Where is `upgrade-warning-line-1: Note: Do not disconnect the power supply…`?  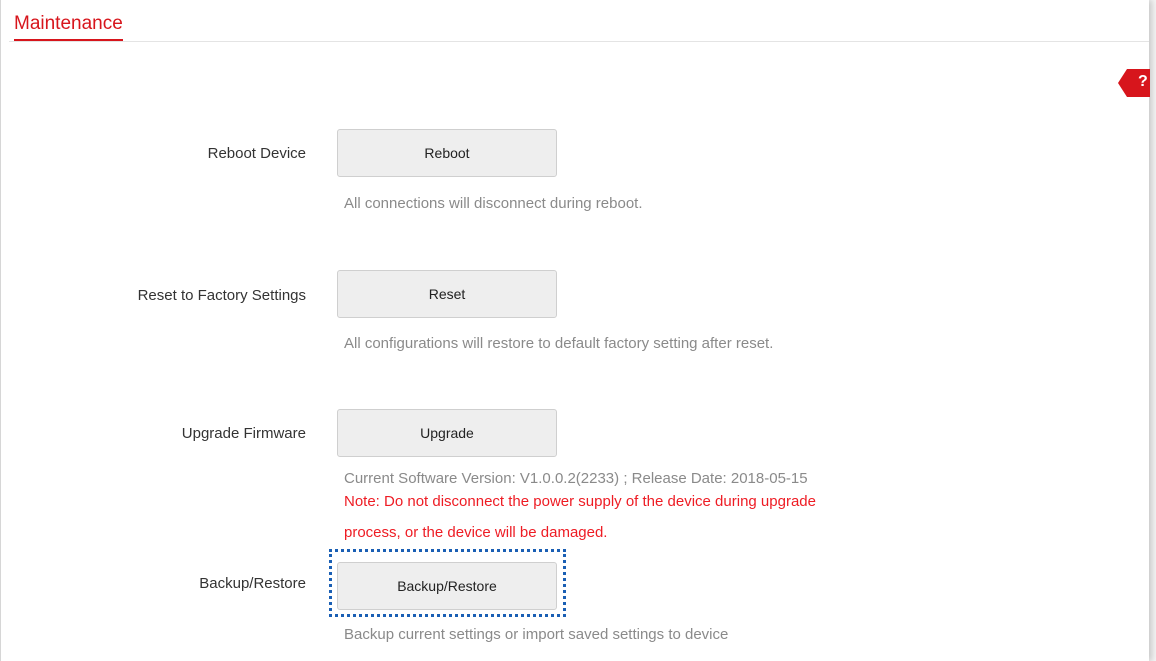 upgrade-warning-line-1: Note: Do not disconnect the power supply… is located at coordinates (580, 501).